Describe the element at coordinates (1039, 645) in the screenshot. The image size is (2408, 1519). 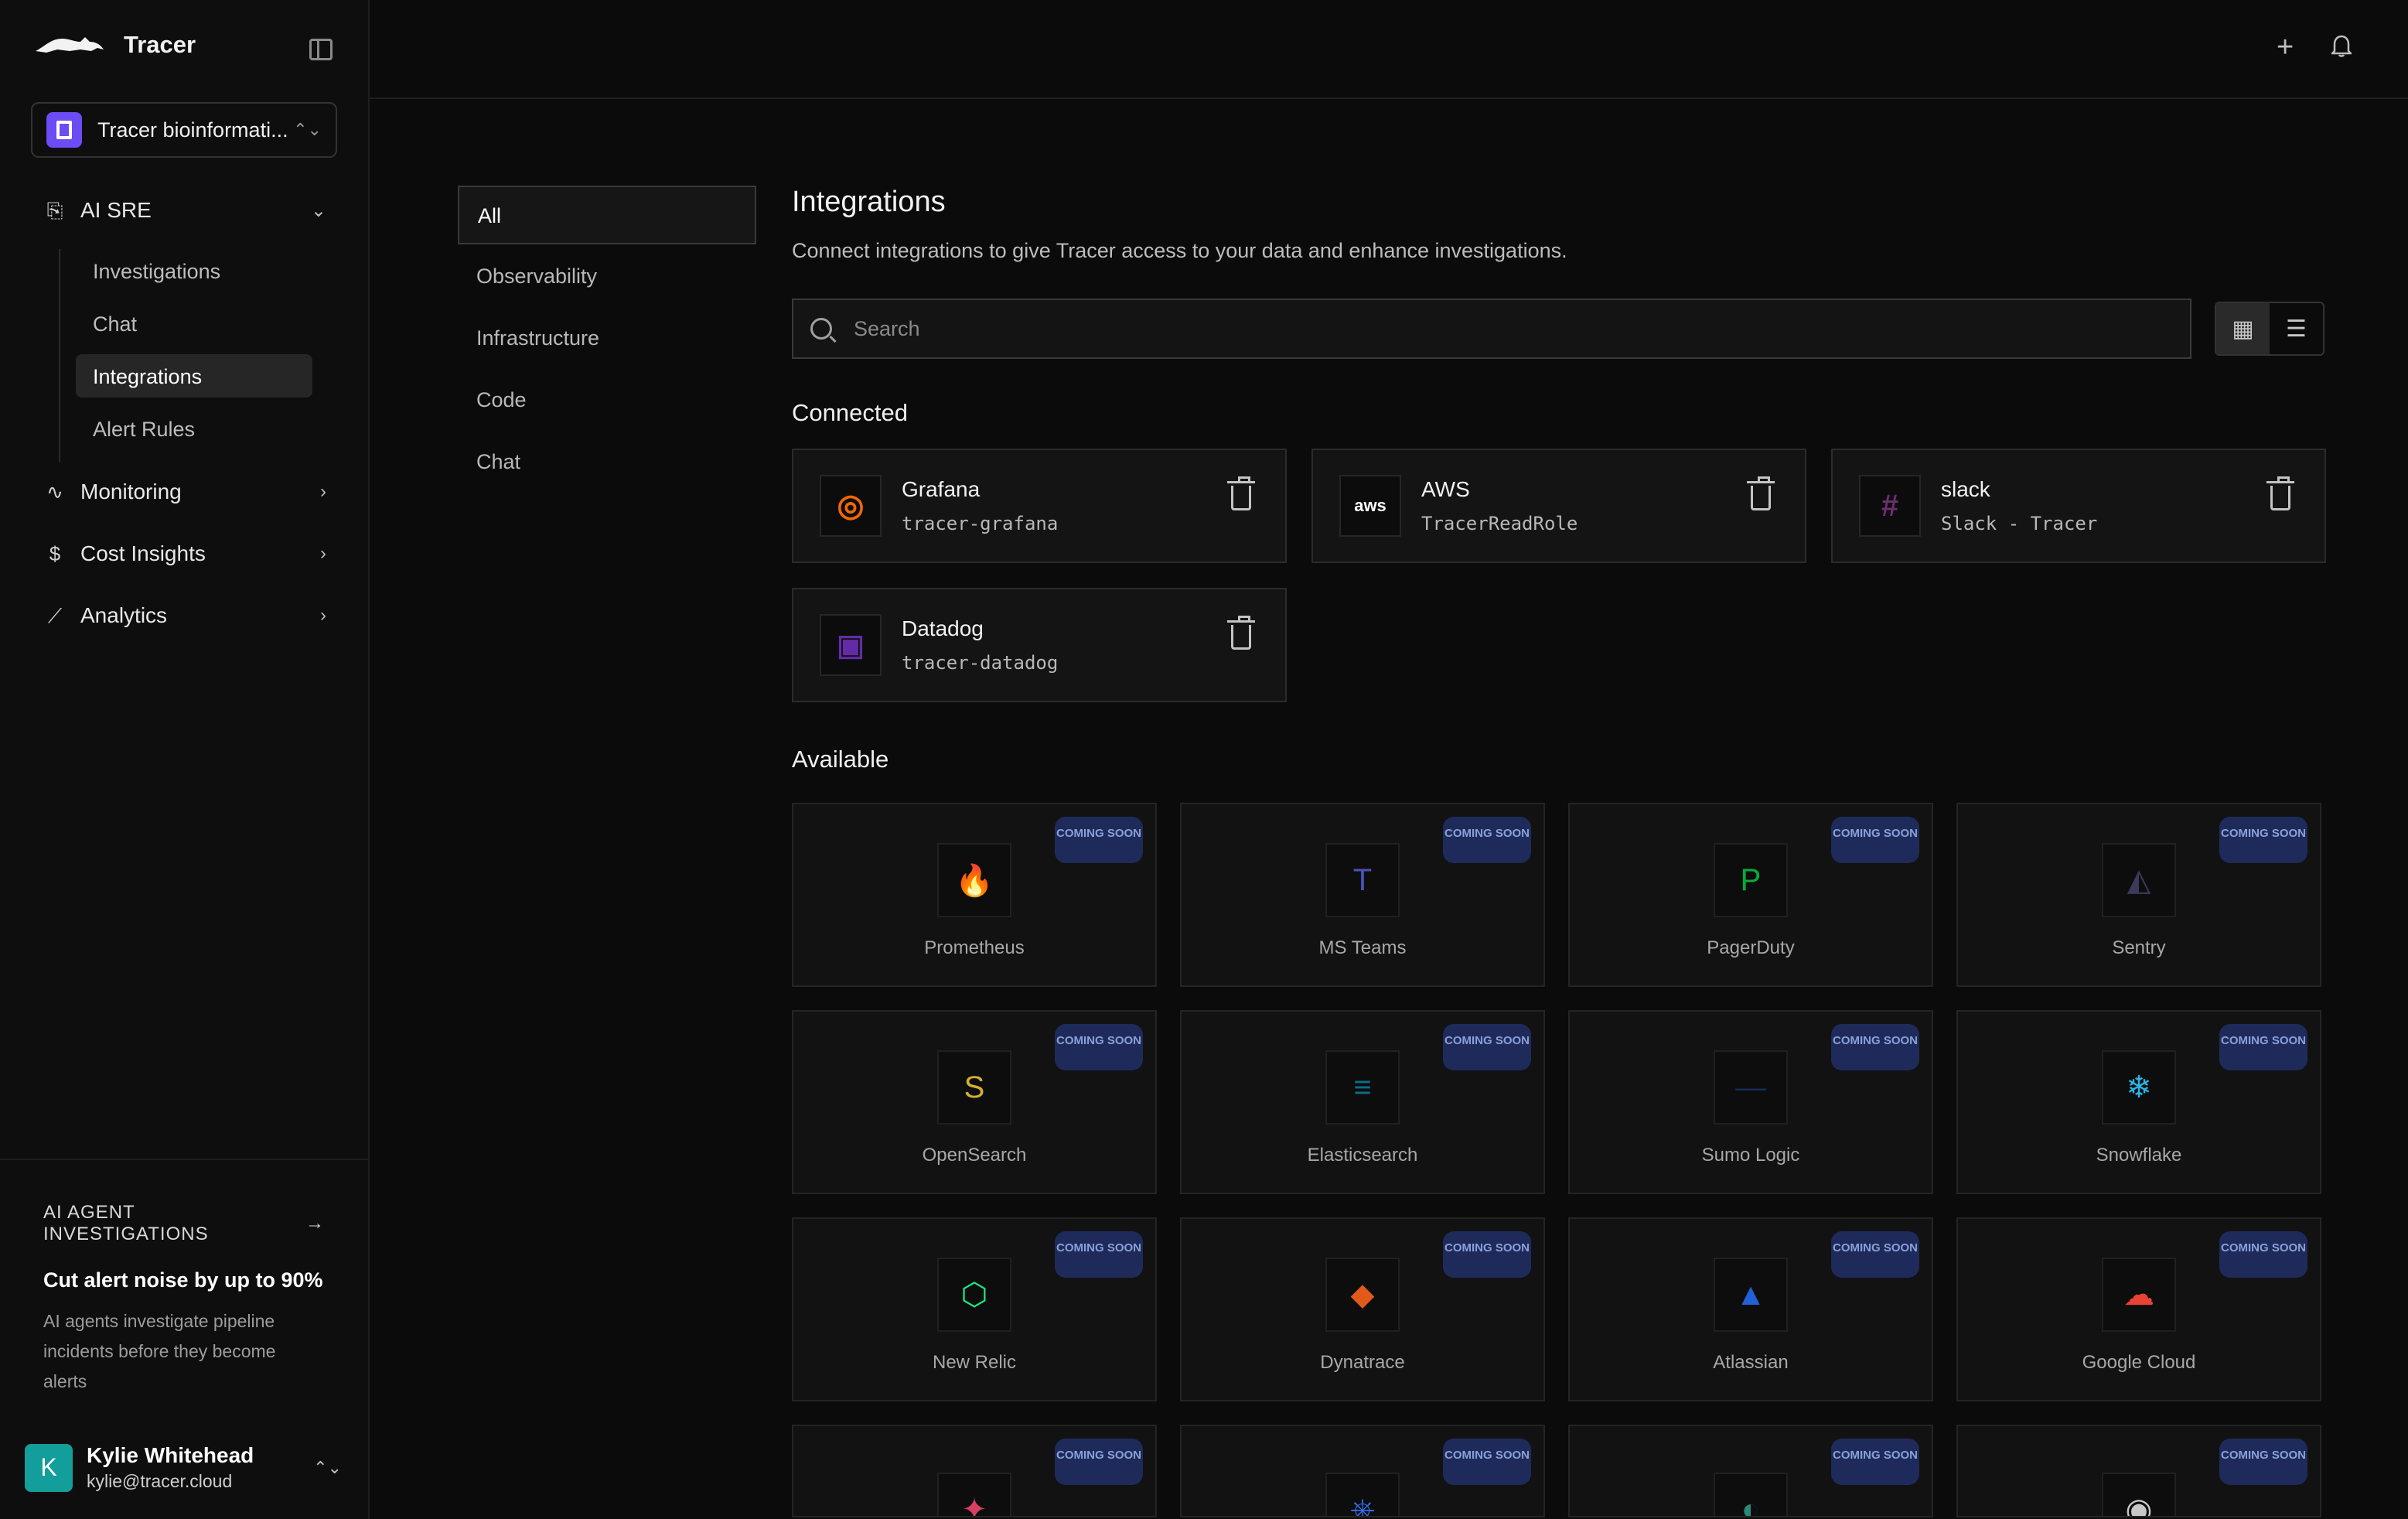
I see `connected-card-datadog: ▣Datadogtracer-datadog` at that location.